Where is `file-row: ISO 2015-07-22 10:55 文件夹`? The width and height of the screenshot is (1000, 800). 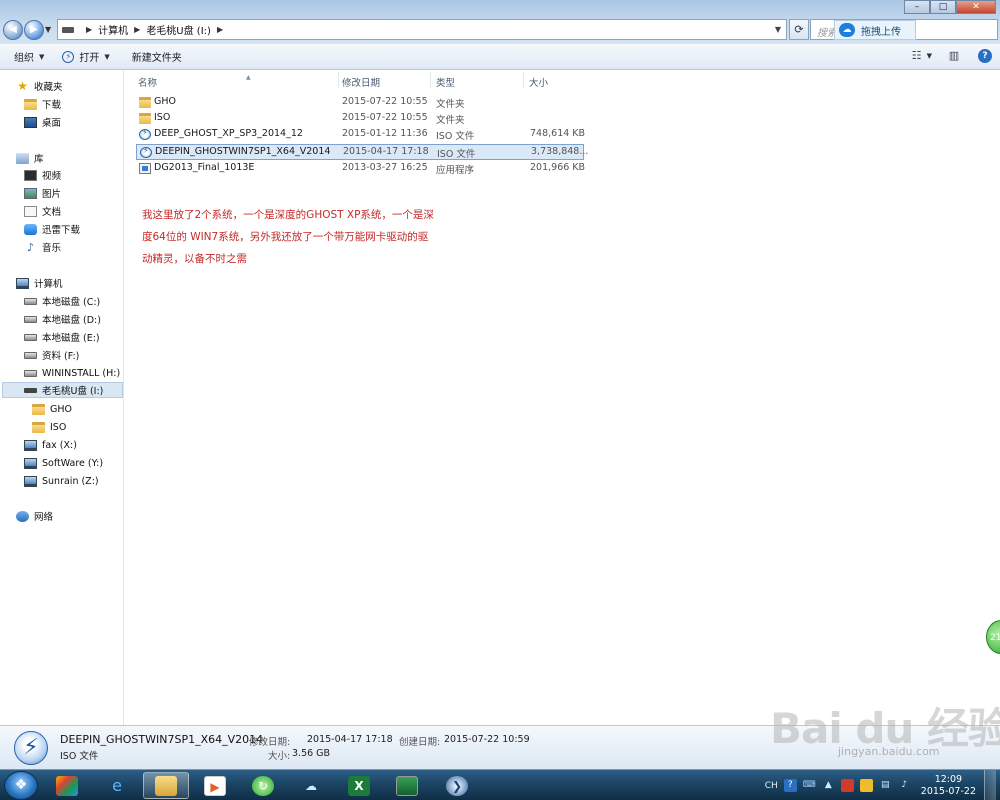 file-row: ISO 2015-07-22 10:55 文件夹 is located at coordinates (360, 119).